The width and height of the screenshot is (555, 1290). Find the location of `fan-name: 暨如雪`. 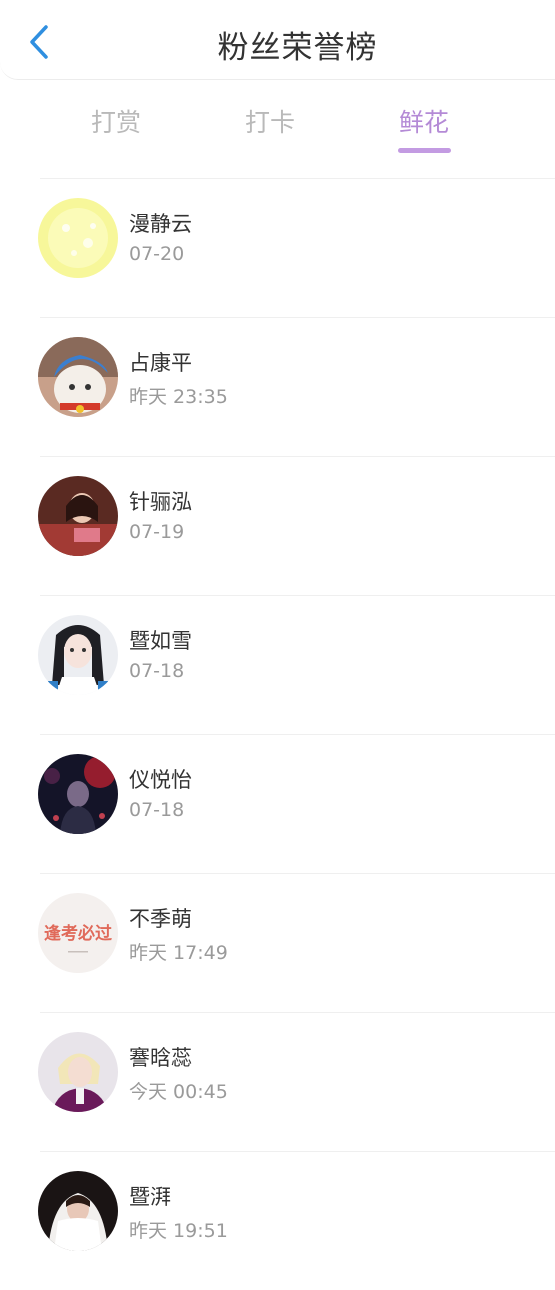

fan-name: 暨如雪 is located at coordinates (160, 641).